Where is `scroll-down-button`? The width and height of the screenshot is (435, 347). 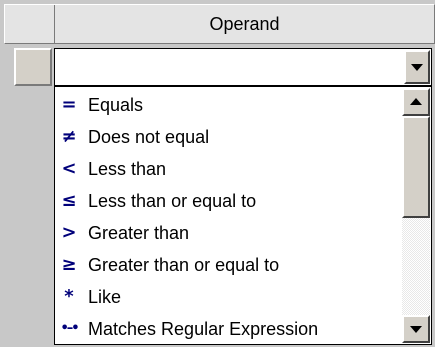 scroll-down-button is located at coordinates (416, 329).